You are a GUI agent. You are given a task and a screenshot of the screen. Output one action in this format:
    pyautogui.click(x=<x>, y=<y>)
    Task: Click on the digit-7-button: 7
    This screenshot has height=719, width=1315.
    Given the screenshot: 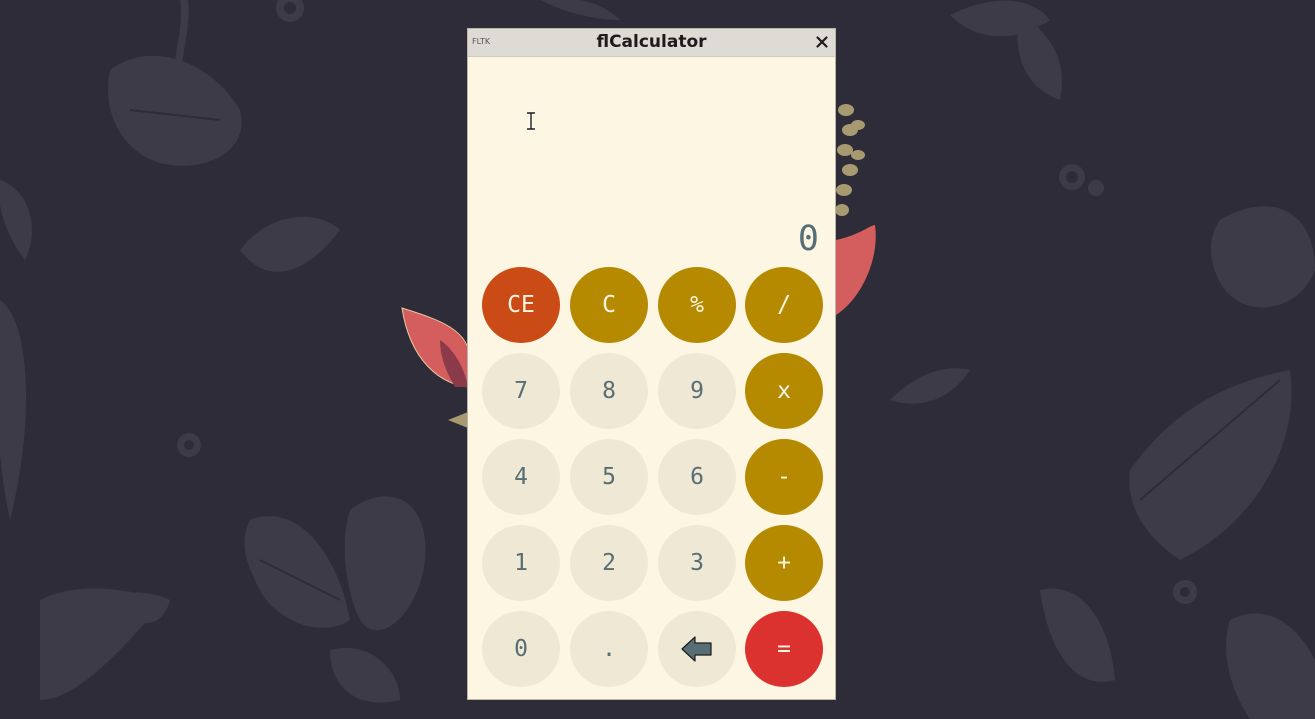 What is the action you would take?
    pyautogui.click(x=521, y=391)
    